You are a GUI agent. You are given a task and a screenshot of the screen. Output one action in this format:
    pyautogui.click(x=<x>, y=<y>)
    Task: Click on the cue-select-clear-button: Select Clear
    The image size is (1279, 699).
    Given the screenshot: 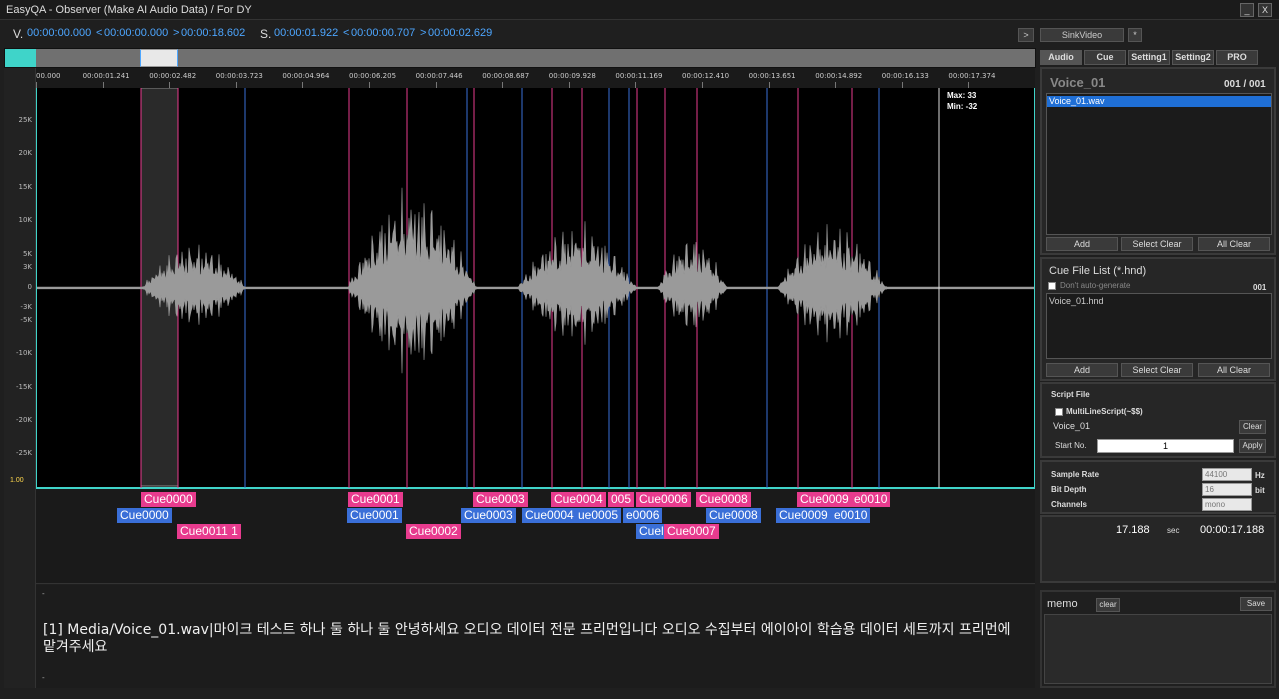 What is the action you would take?
    pyautogui.click(x=1157, y=370)
    